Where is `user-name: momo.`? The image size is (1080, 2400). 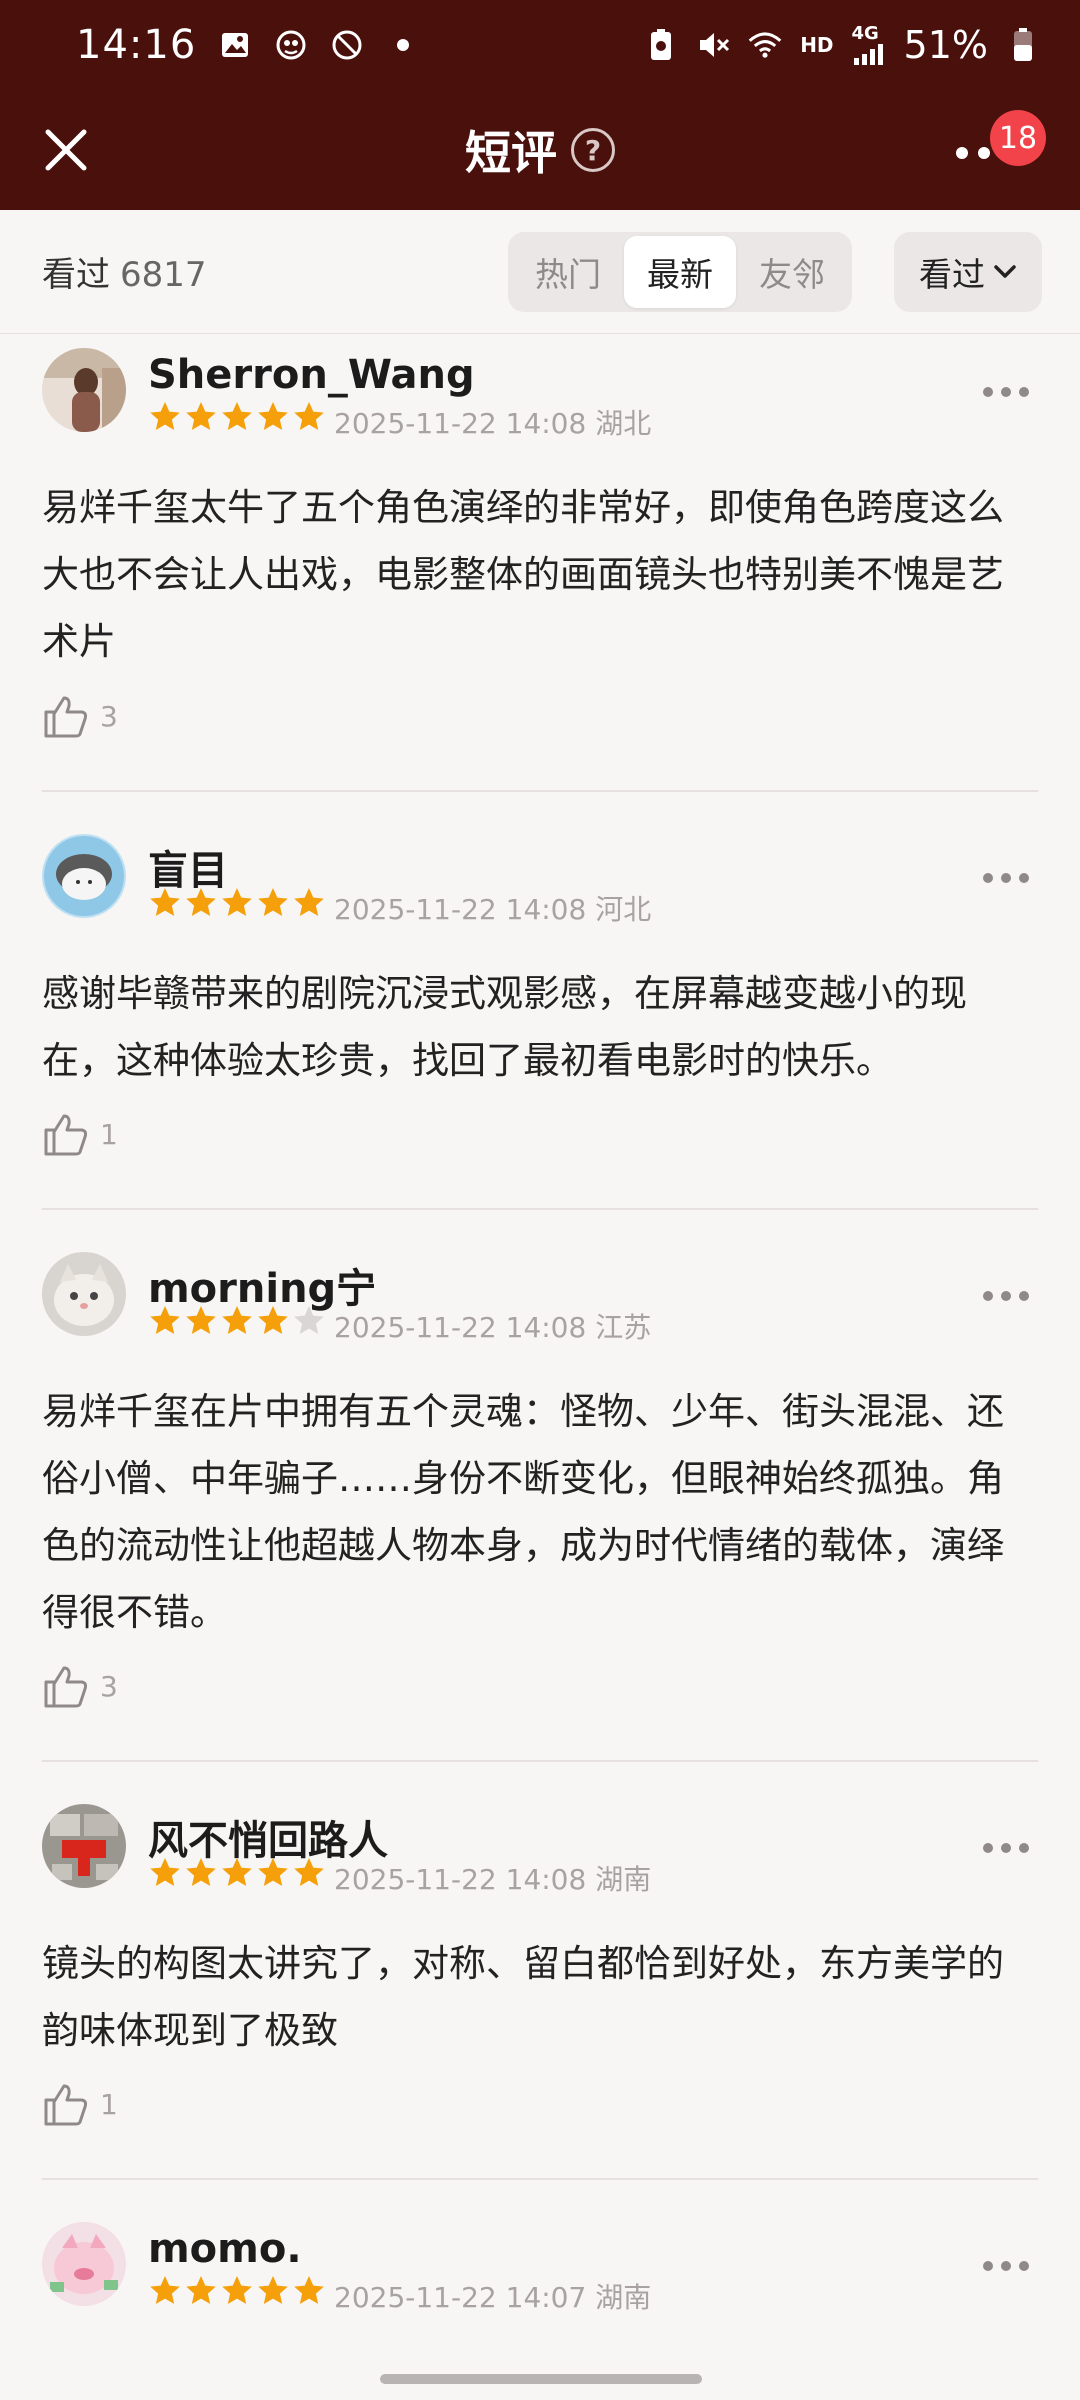
user-name: momo. is located at coordinates (225, 2249).